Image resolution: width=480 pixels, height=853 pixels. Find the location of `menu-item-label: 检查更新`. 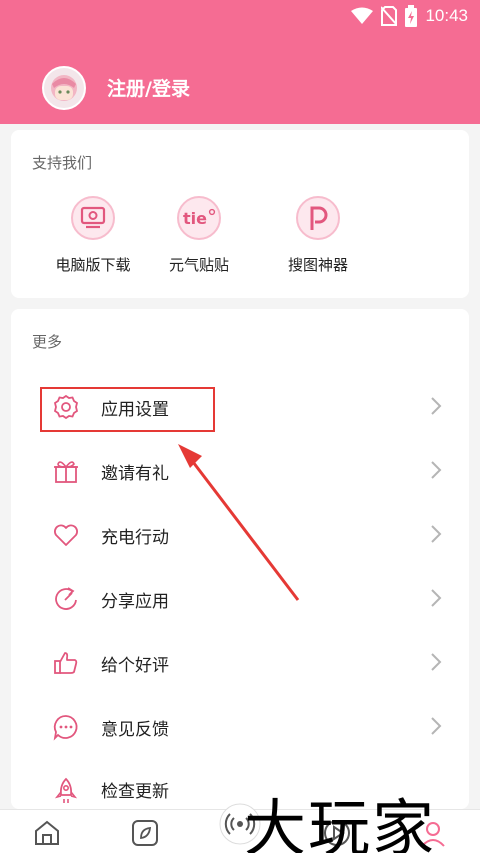

menu-item-label: 检查更新 is located at coordinates (135, 792).